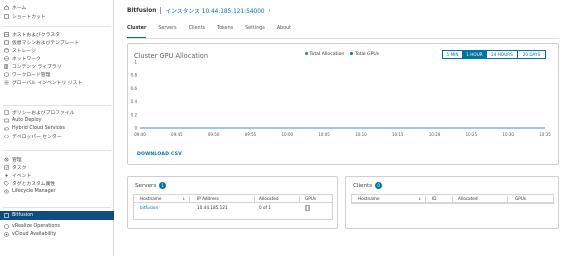 This screenshot has width=567, height=256. Describe the element at coordinates (472, 134) in the screenshot. I see `x-tick-label: 10:25` at that location.